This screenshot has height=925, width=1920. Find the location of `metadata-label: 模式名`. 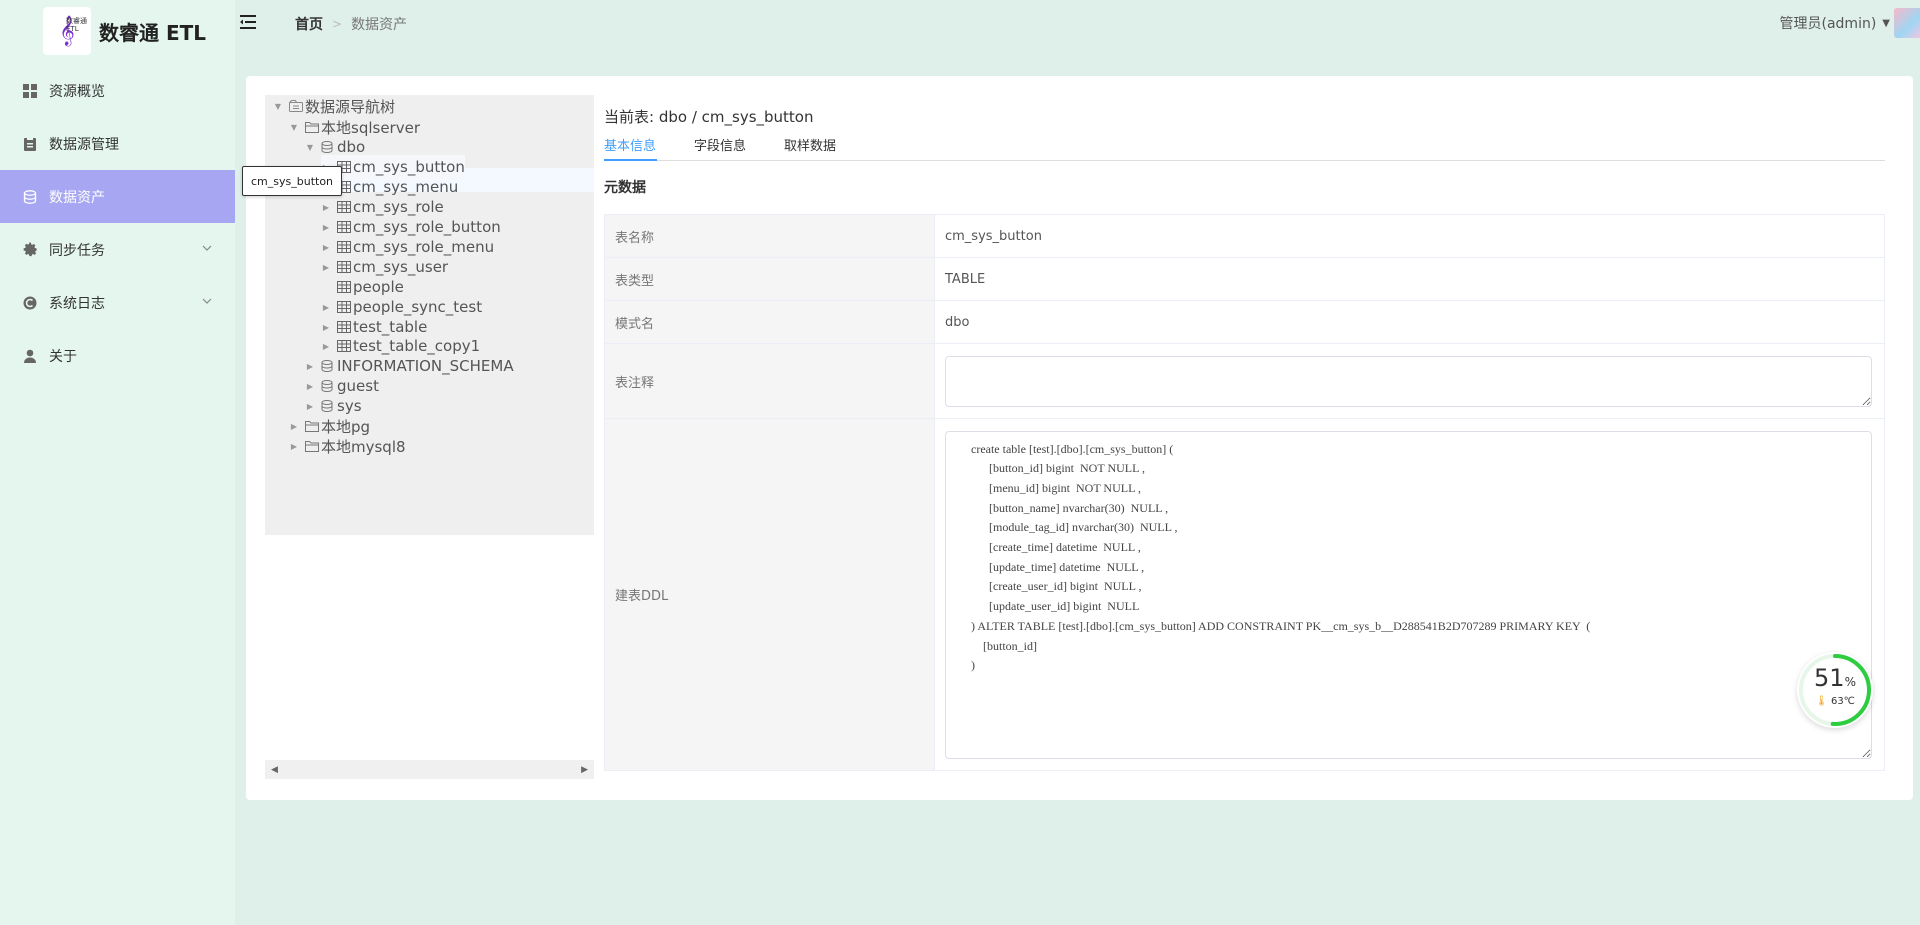

metadata-label: 模式名 is located at coordinates (770, 322).